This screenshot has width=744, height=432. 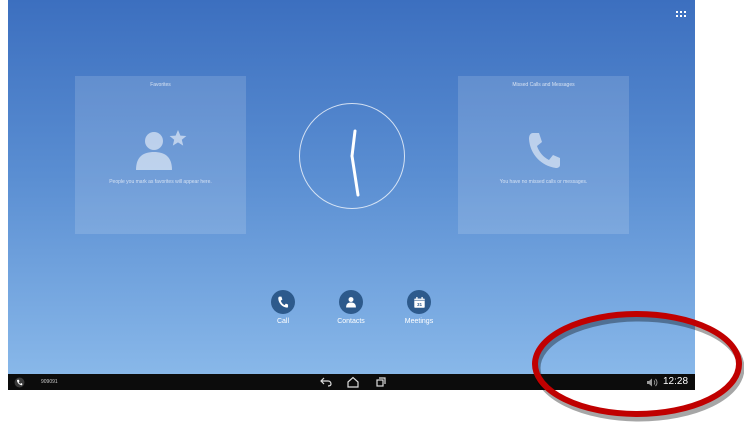 I want to click on phone-status-icon, so click(x=19, y=382).